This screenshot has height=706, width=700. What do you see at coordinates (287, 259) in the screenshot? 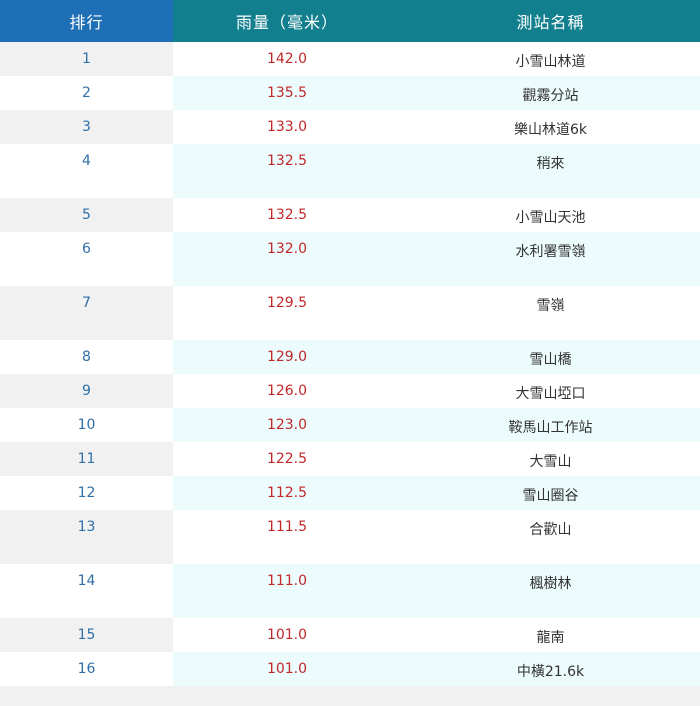
I see `rainfall-cell: 132.0` at bounding box center [287, 259].